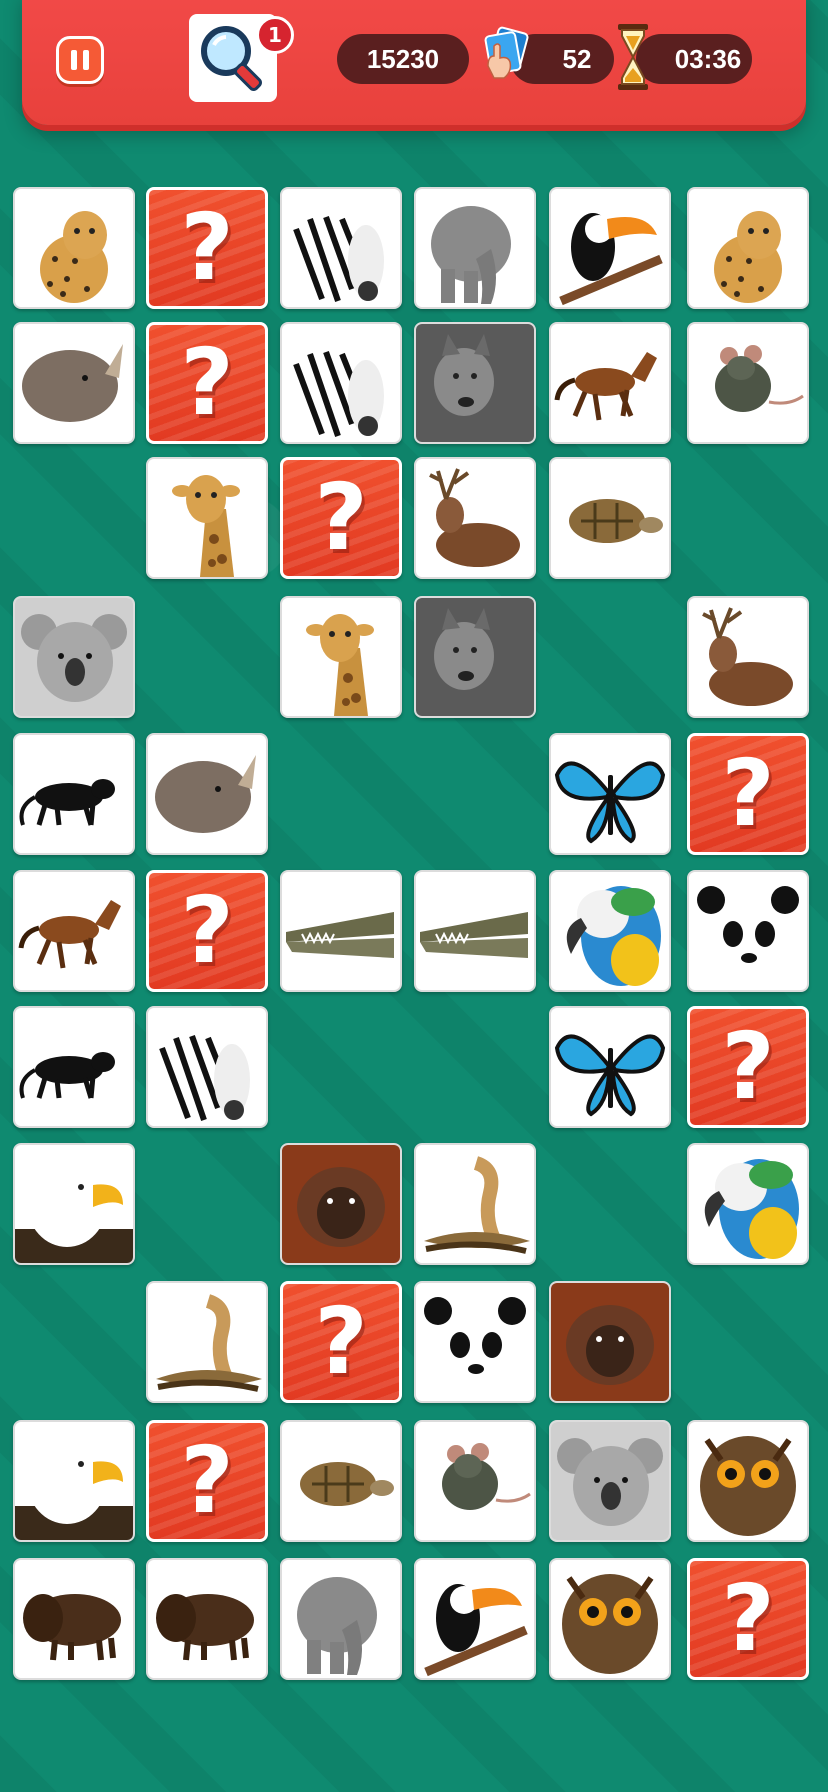 The image size is (828, 1792). I want to click on orangutan-icon, so click(341, 1204).